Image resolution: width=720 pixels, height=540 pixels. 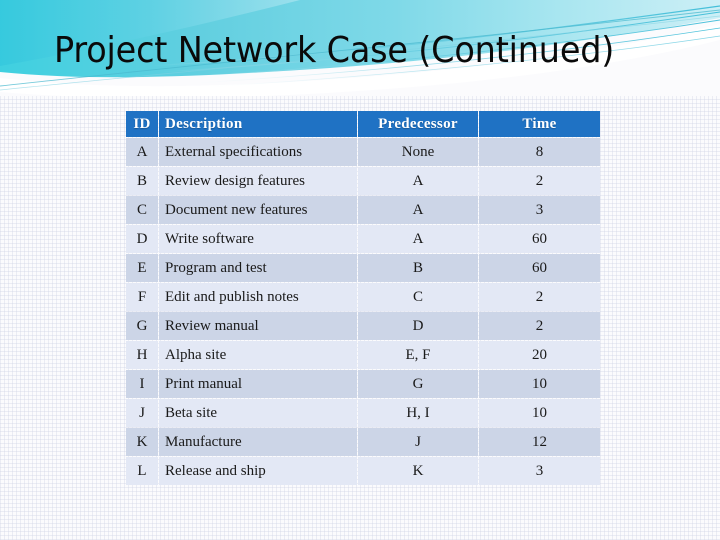 I want to click on cell-description: Document new features, so click(x=258, y=210).